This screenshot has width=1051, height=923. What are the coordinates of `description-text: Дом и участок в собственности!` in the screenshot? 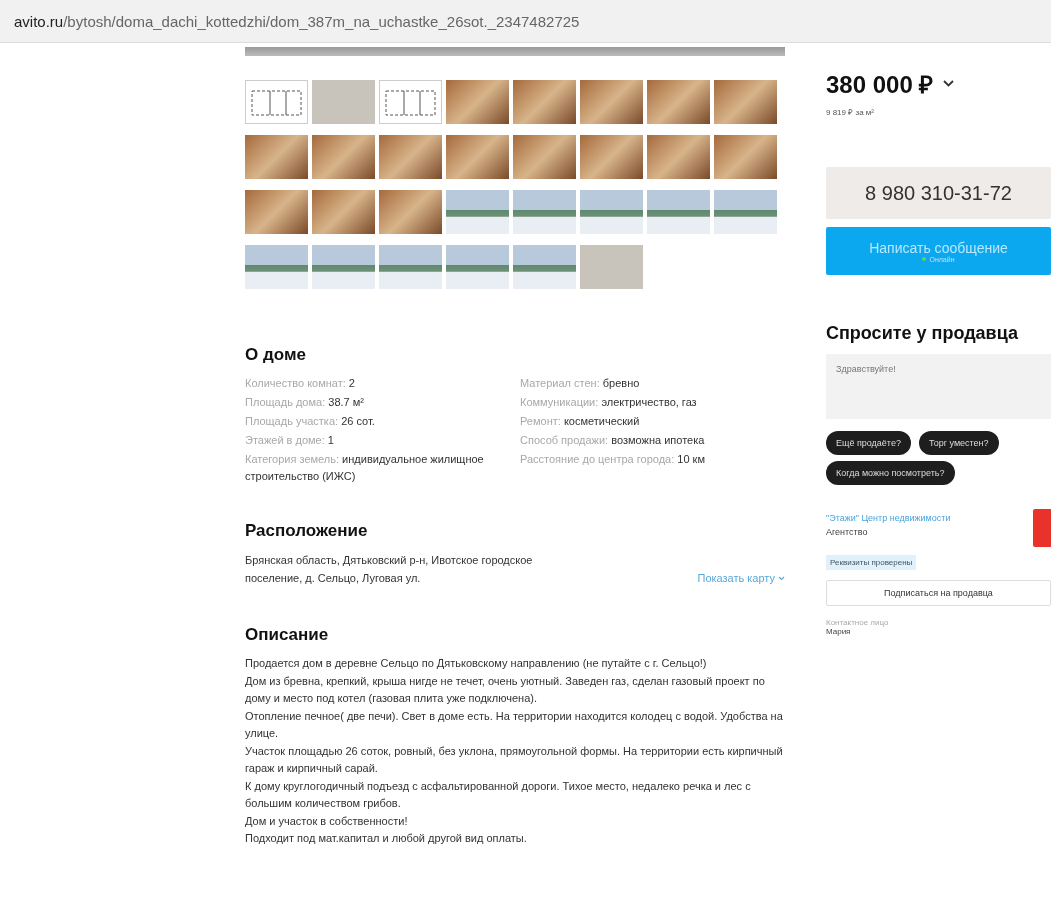 It's located at (327, 821).